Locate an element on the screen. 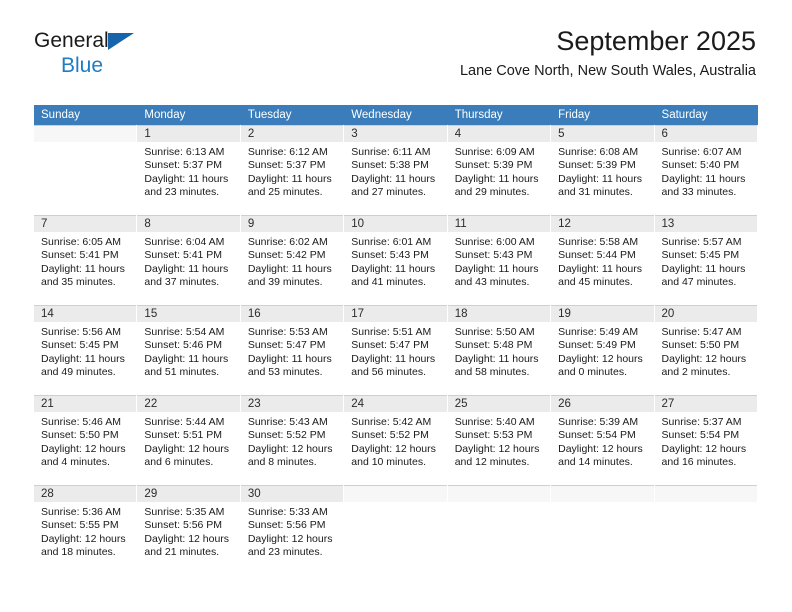 This screenshot has height=612, width=792. sunrise-text: Sunrise: 6:08 AM is located at coordinates (598, 152).